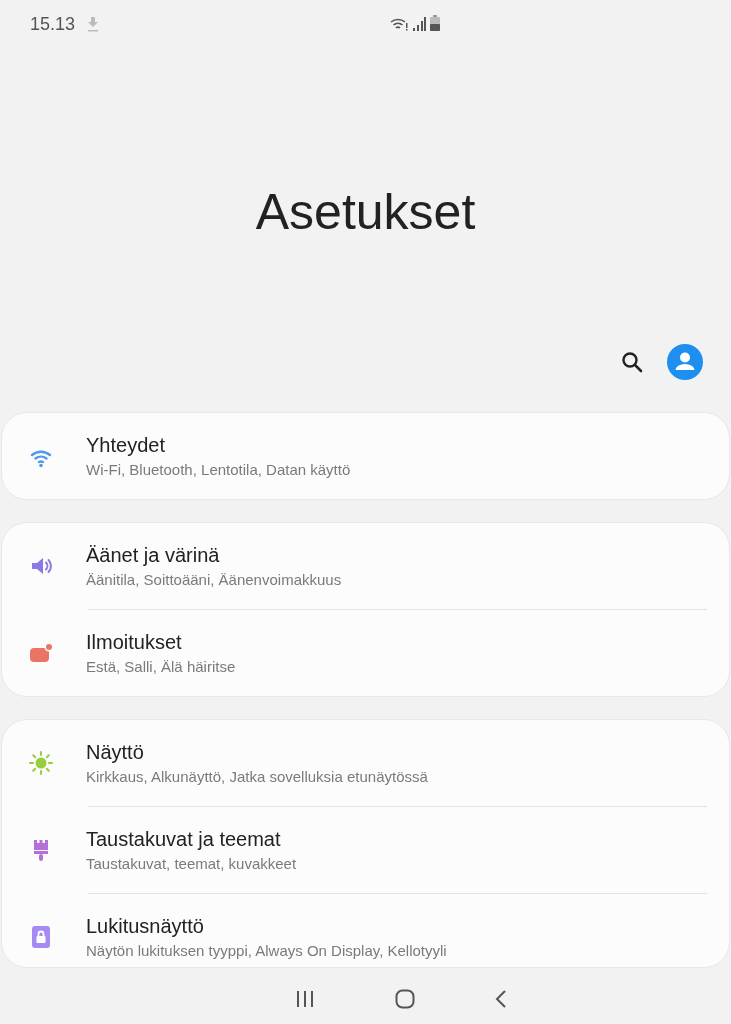 This screenshot has height=1024, width=731. I want to click on search-icon, so click(632, 362).